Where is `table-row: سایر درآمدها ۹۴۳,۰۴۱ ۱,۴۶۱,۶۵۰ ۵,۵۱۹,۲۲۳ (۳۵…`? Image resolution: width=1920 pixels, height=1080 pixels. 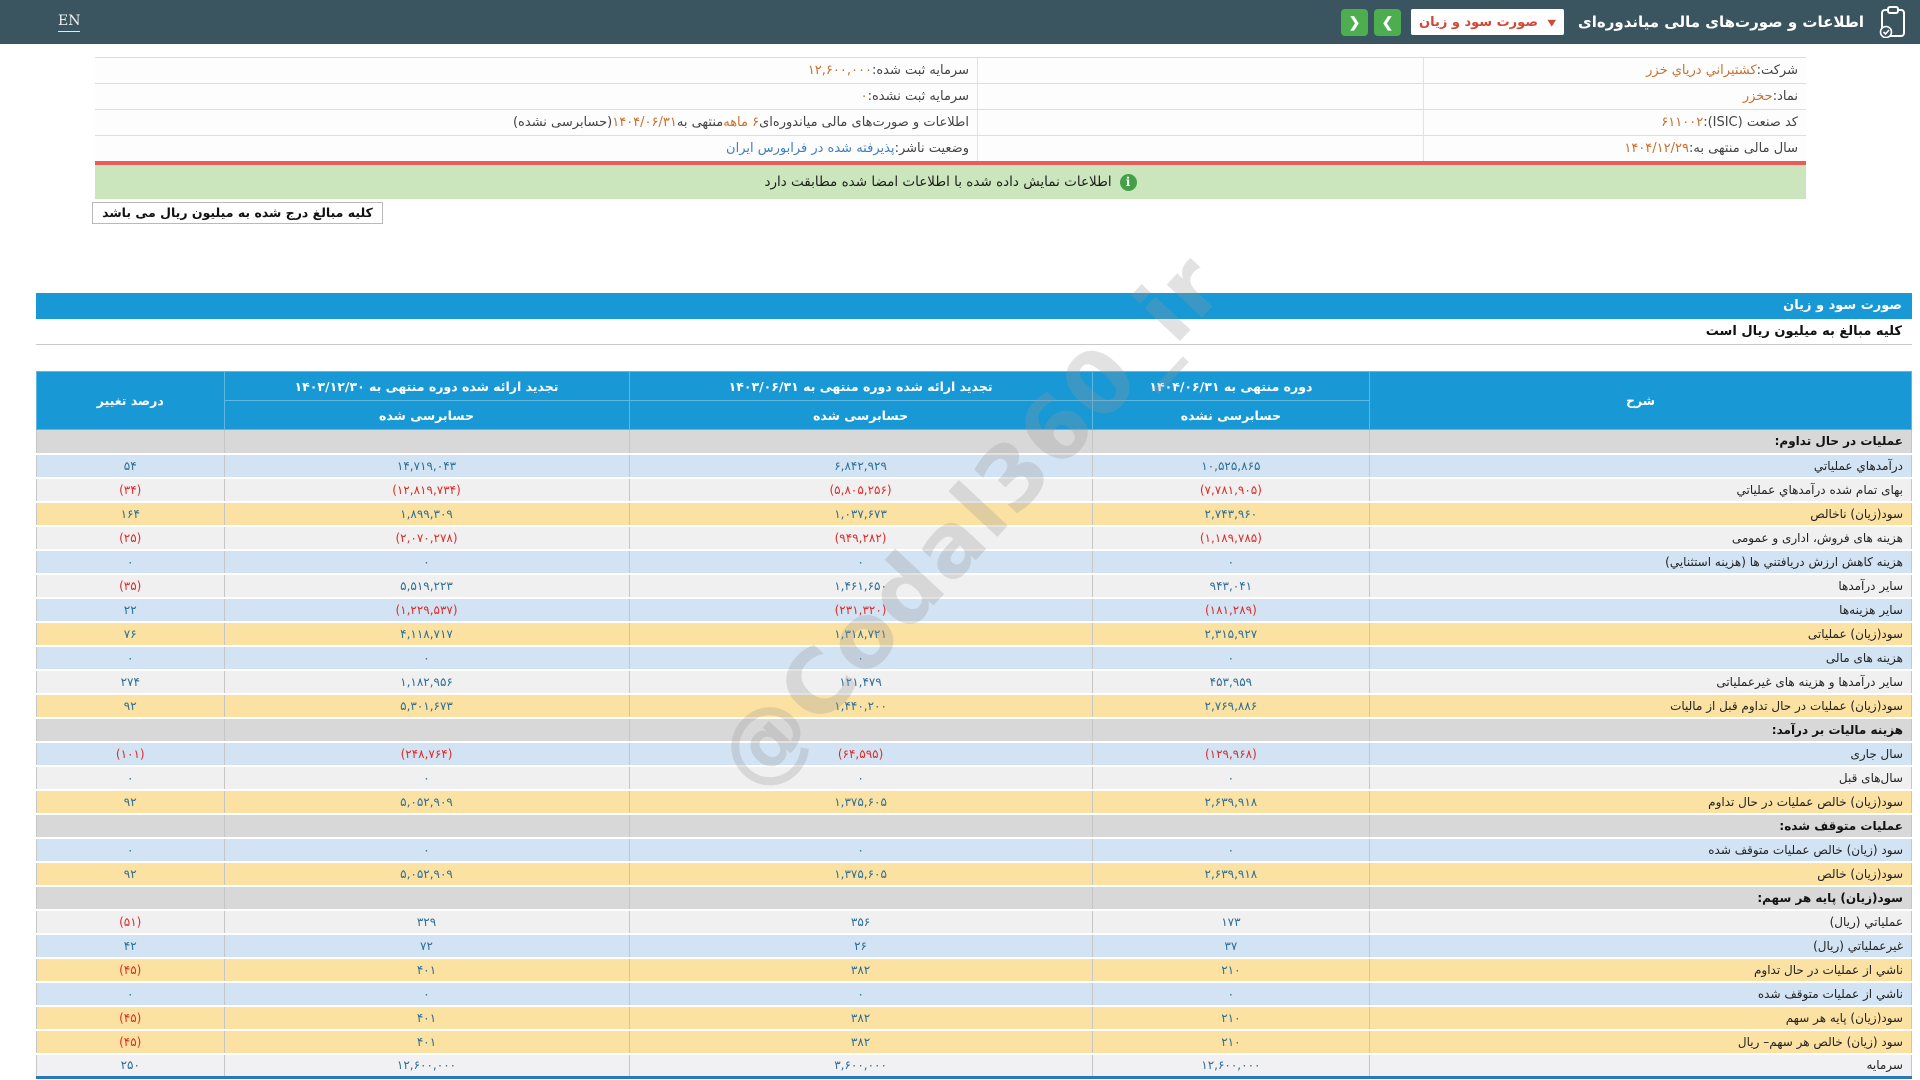
table-row: سایر درآمدها ۹۴۳,۰۴۱ ۱,۴۶۱,۶۵۰ ۵,۵۱۹,۲۲۳ (۳۵… is located at coordinates (974, 586).